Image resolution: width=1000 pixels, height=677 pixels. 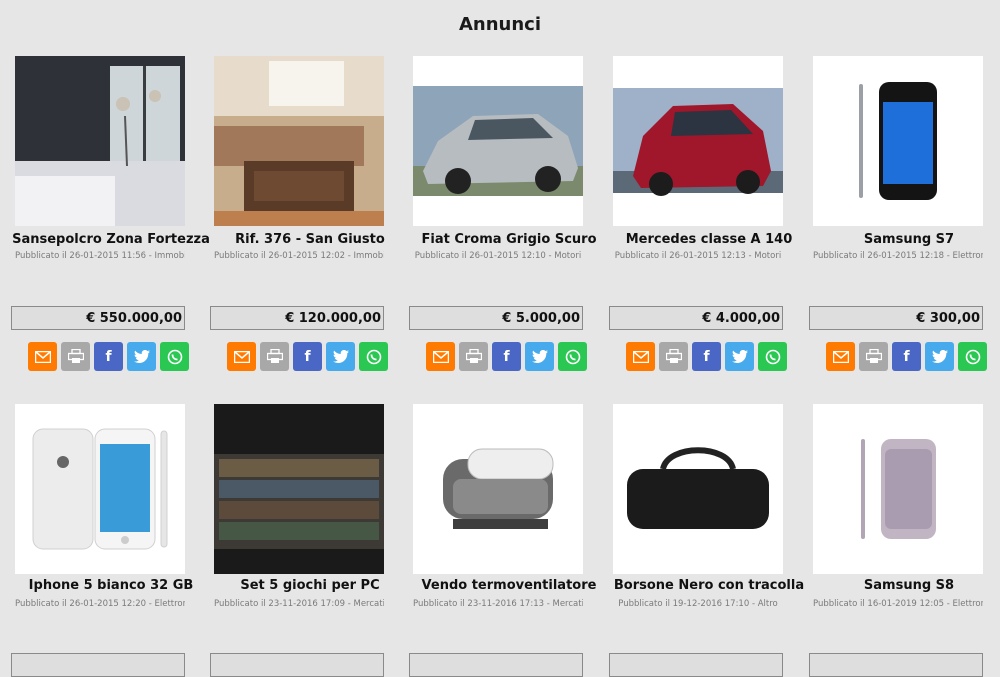 What do you see at coordinates (509, 585) in the screenshot?
I see `listing-title: Vendo termoventilatore` at bounding box center [509, 585].